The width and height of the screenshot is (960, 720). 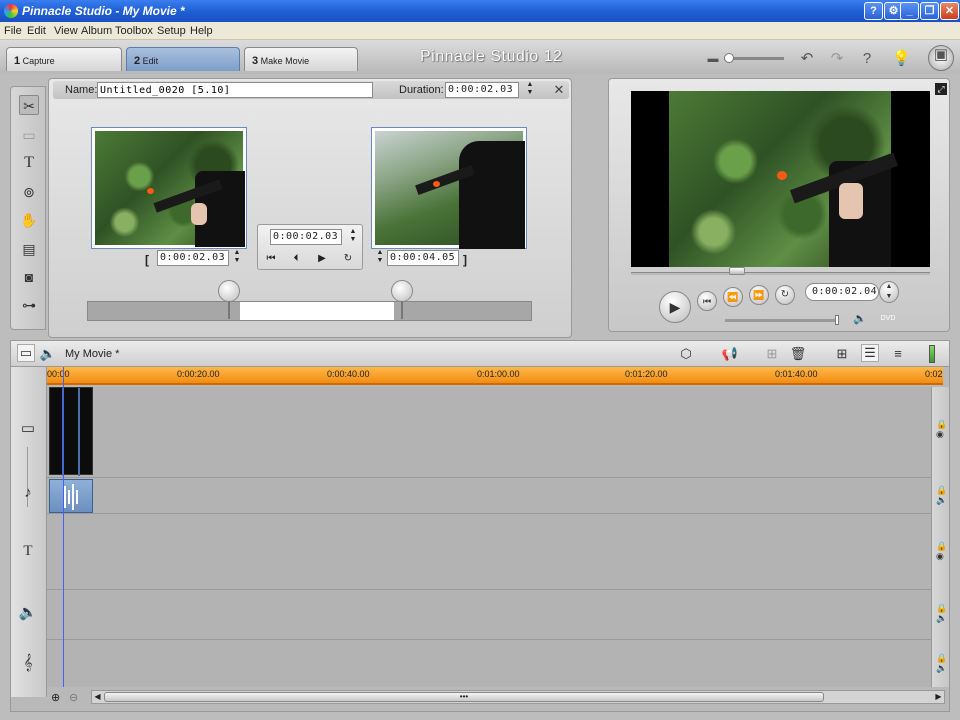 I want to click on scroll-left-icon: ◀, so click(x=97, y=697).